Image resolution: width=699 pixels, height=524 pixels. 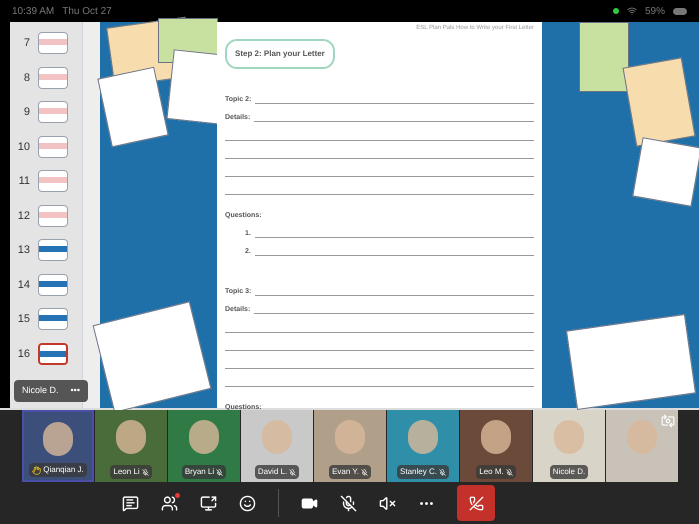 What do you see at coordinates (33, 11) in the screenshot?
I see `status-time: 10:39 AM` at bounding box center [33, 11].